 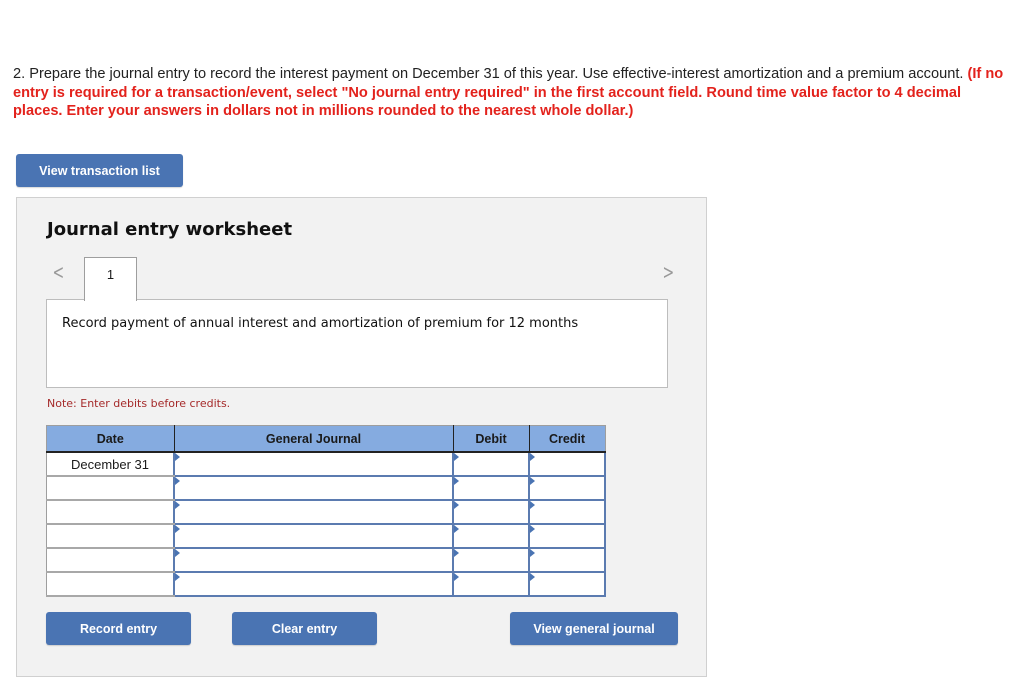 What do you see at coordinates (594, 628) in the screenshot?
I see `view-general-journal-button: View general journal` at bounding box center [594, 628].